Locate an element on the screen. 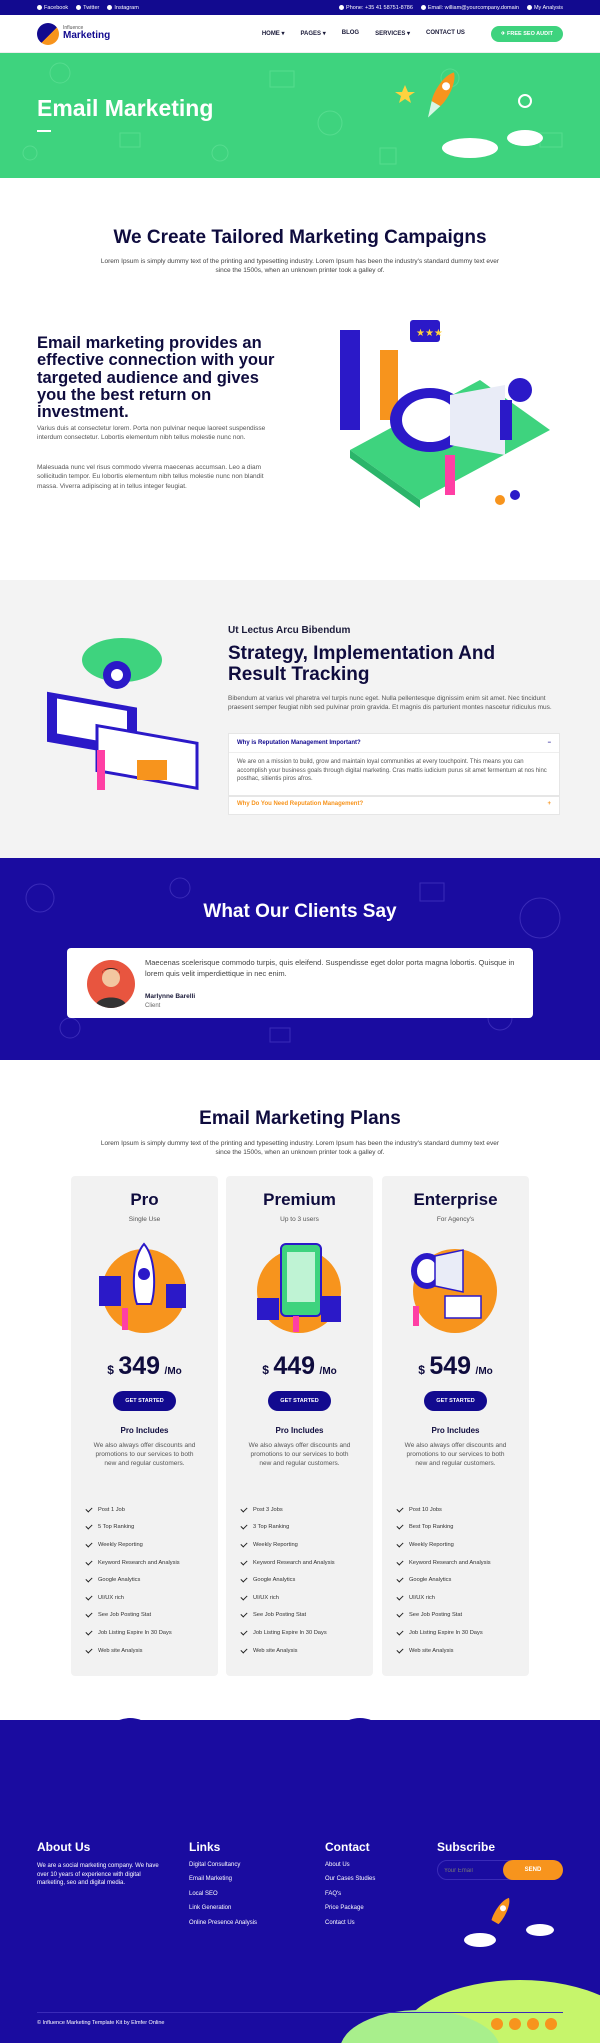  plan-price: $ 549 /Mo is located at coordinates (455, 1366).